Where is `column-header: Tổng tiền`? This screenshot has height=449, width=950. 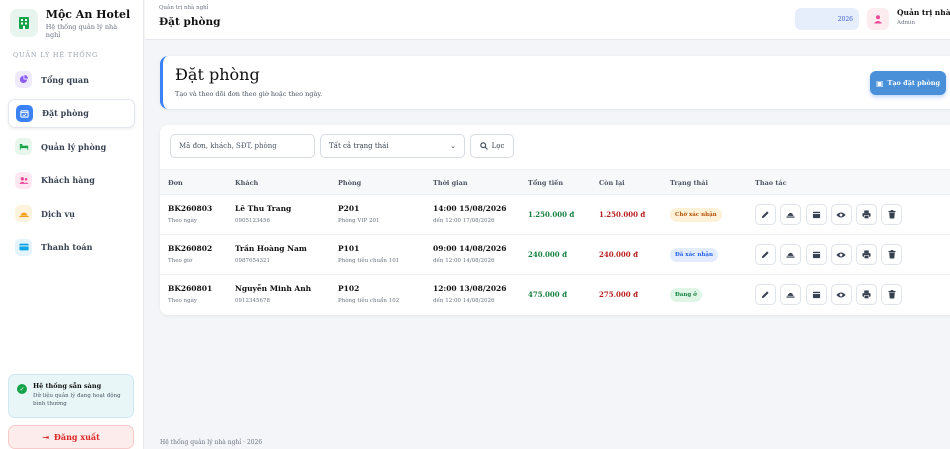
column-header: Tổng tiền is located at coordinates (546, 183).